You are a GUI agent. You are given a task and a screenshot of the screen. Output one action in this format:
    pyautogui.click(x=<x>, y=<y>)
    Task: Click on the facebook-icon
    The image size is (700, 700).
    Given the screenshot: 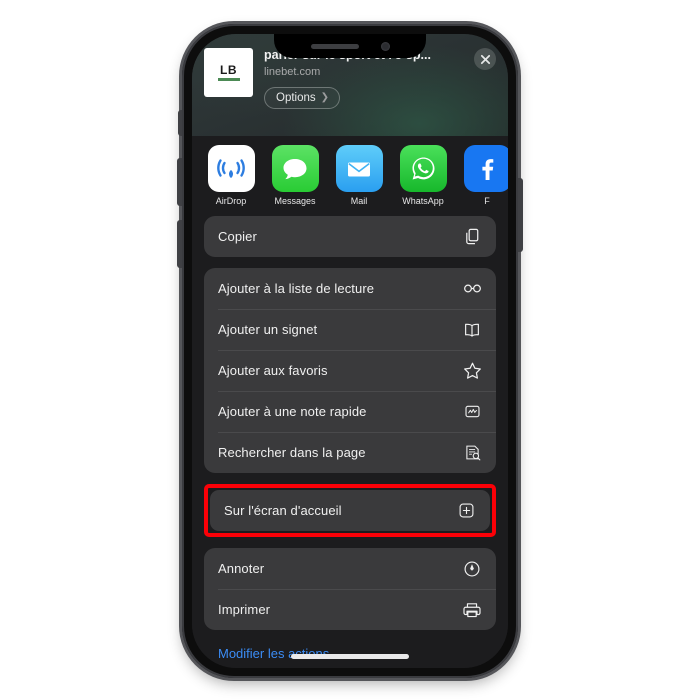 What is the action you would take?
    pyautogui.click(x=485, y=168)
    